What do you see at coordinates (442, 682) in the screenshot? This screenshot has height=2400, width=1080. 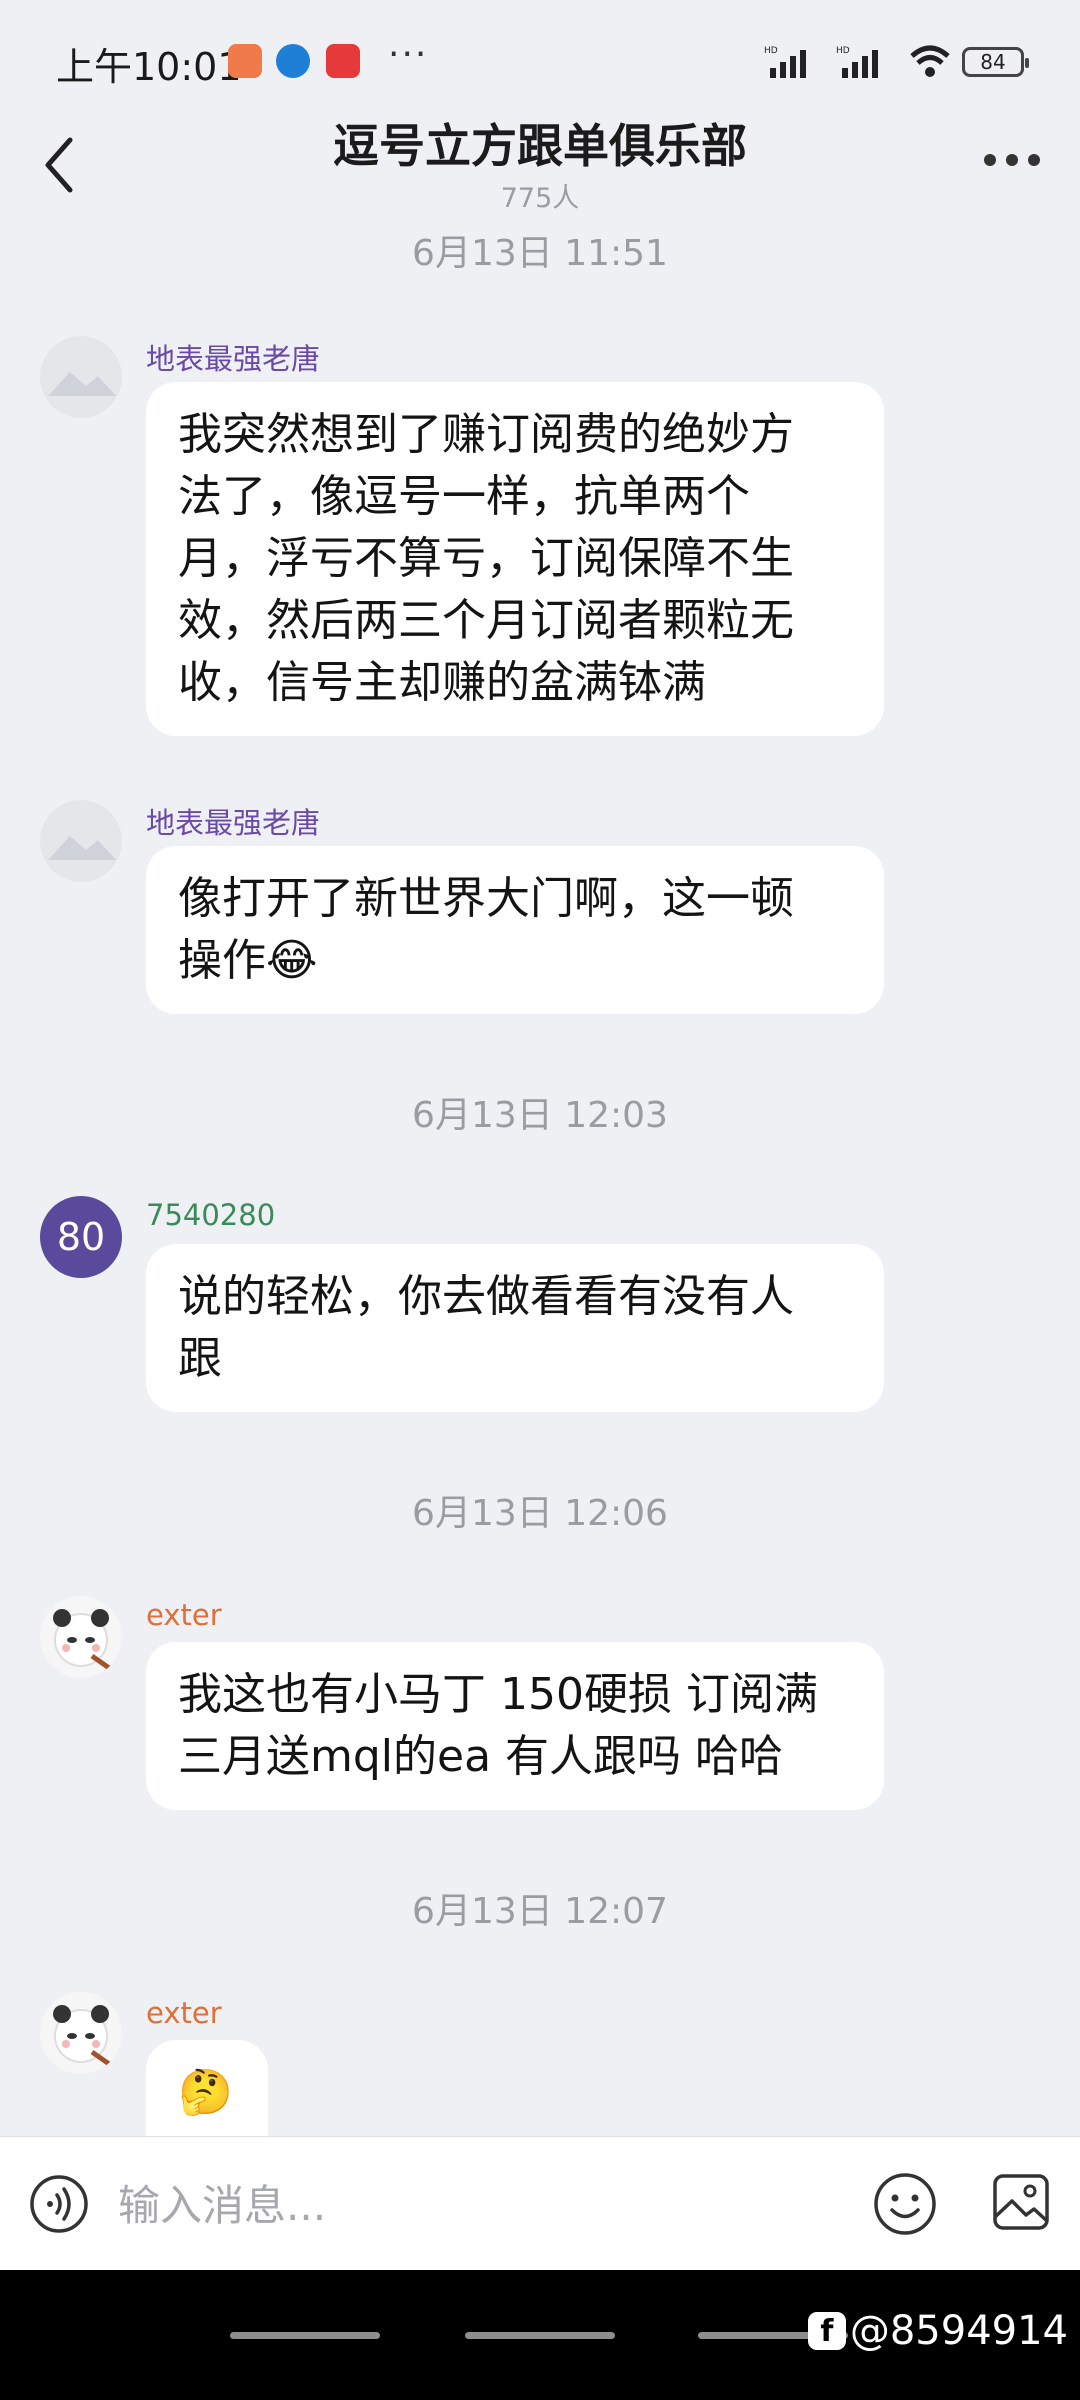 I see `message-line: 收，信号主却赚的盆满钵满` at bounding box center [442, 682].